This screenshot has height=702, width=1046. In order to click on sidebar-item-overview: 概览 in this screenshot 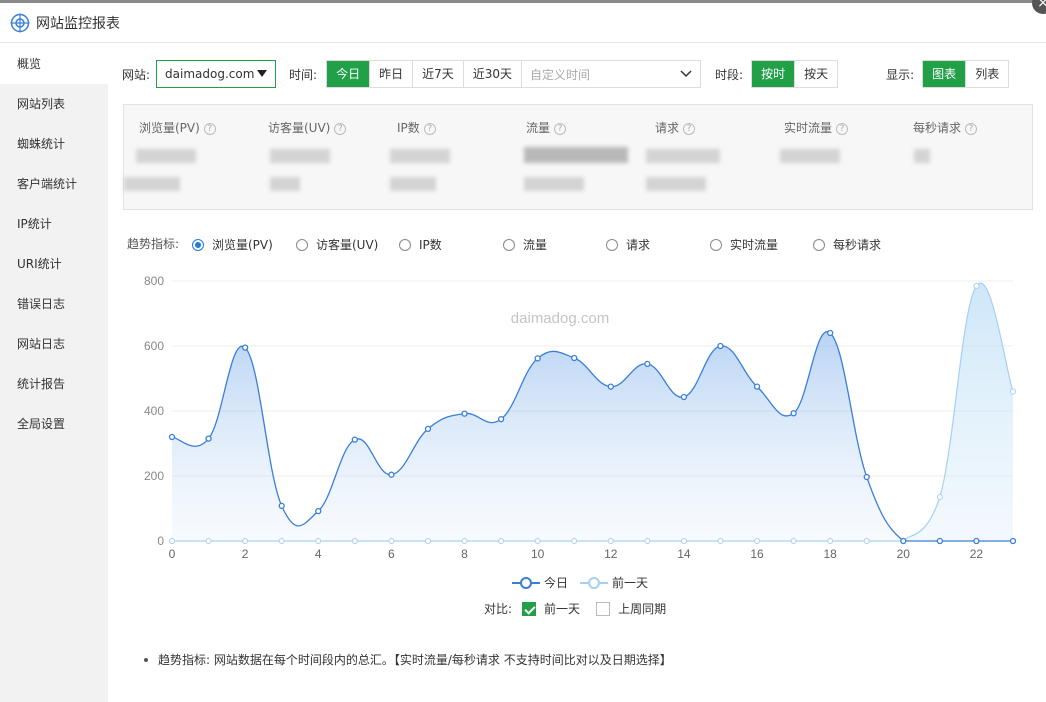, I will do `click(54, 64)`.